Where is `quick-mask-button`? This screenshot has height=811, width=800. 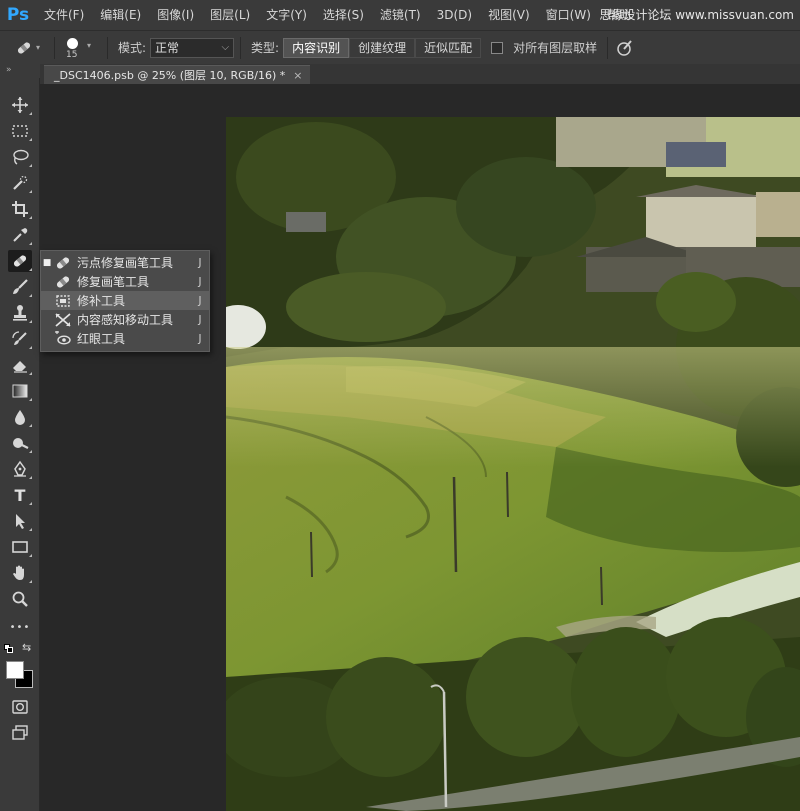
quick-mask-button is located at coordinates (20, 707).